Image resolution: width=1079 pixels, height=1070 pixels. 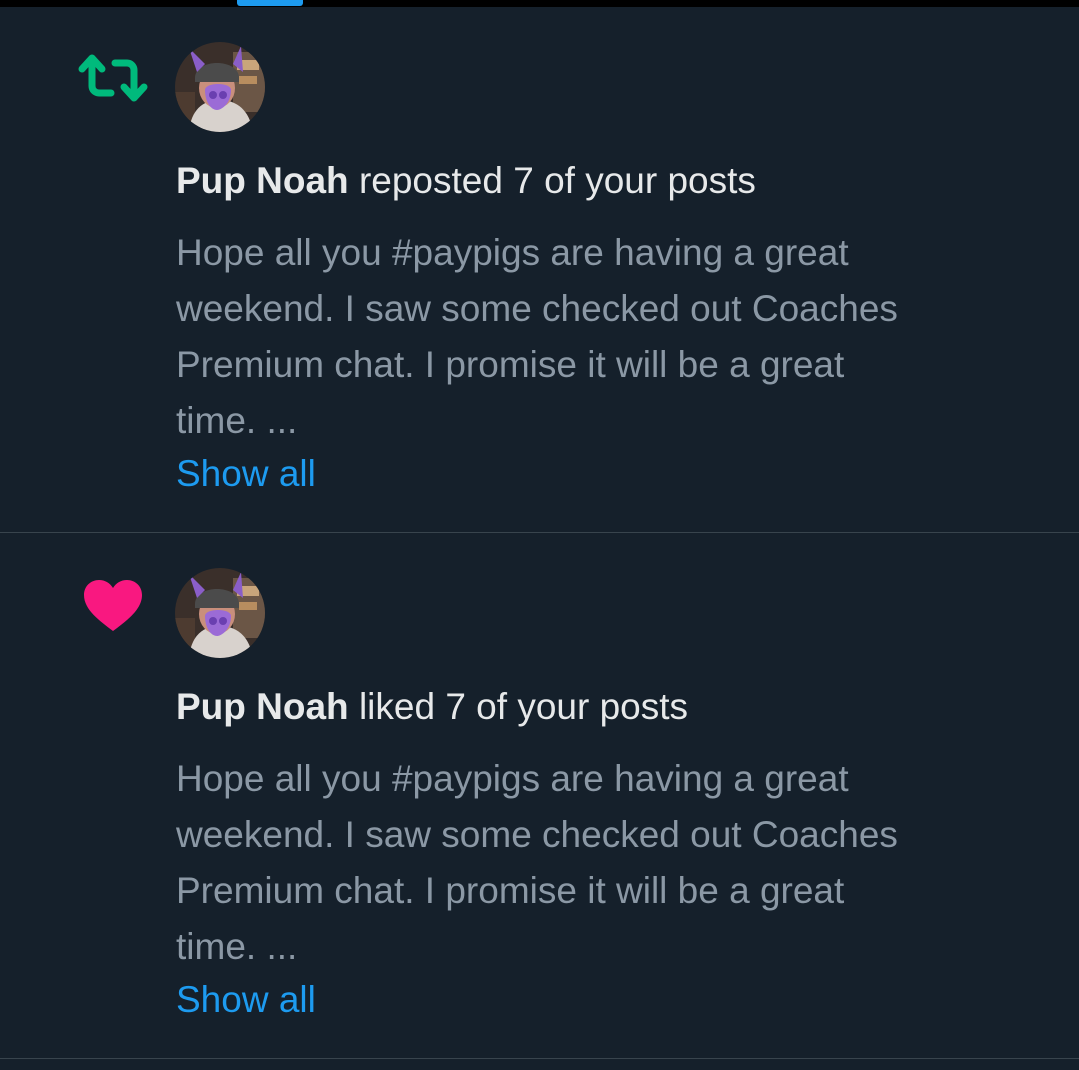 I want to click on heart-icon, so click(x=114, y=605).